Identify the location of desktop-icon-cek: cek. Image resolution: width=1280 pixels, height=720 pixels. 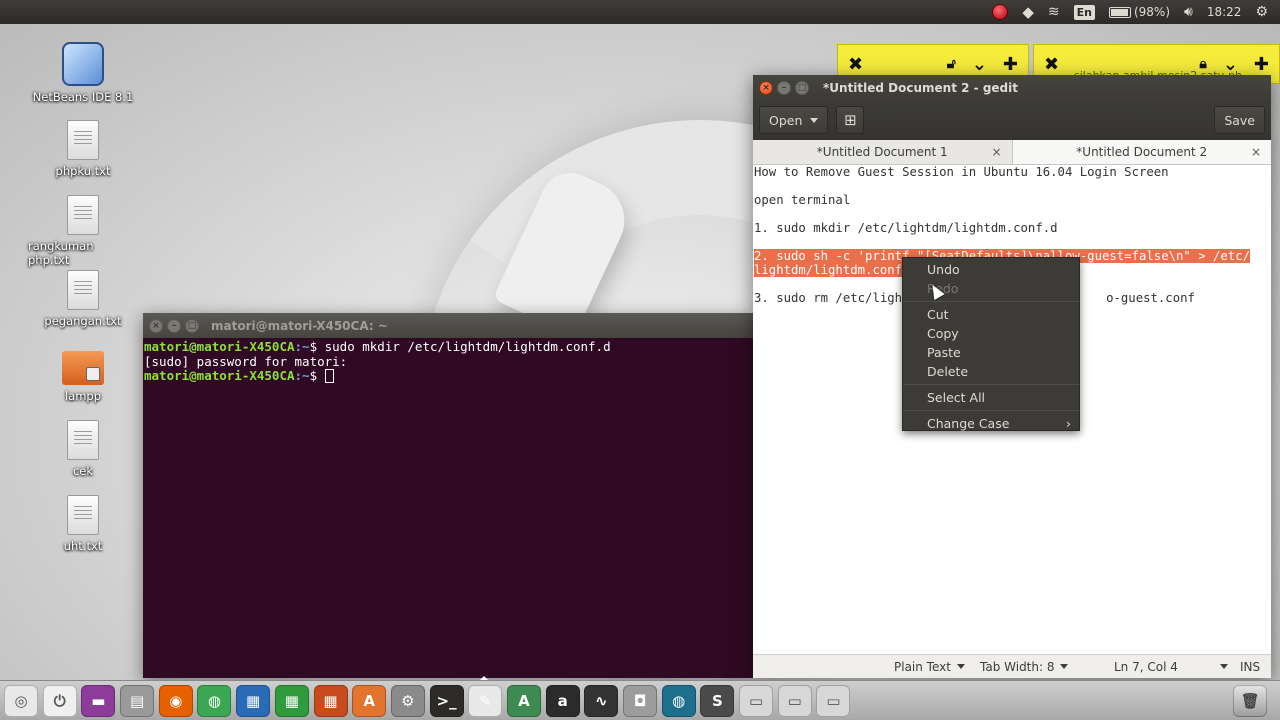
(83, 449).